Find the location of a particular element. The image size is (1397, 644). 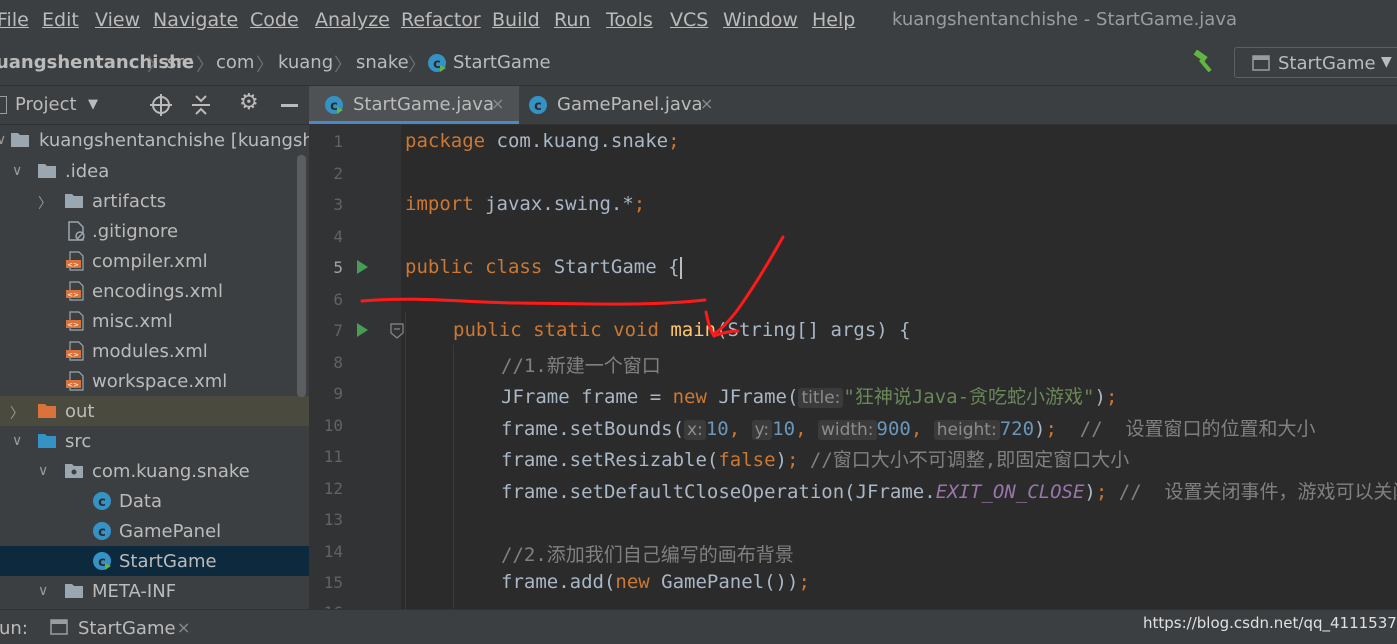

tree-item-data: c Data is located at coordinates (154, 501).